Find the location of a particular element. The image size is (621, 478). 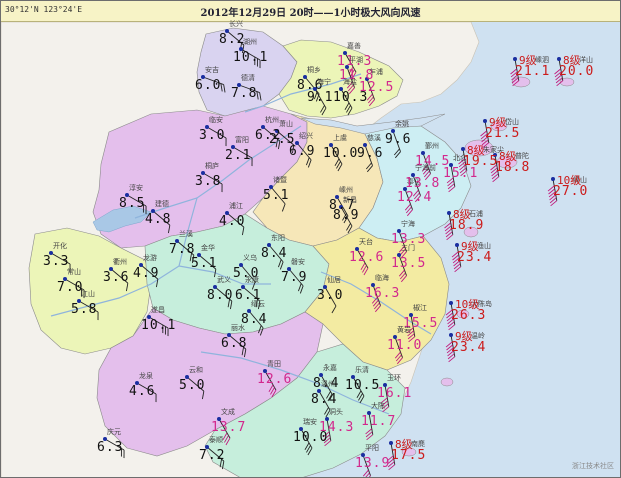

station-wind-speed: 5.8 is located at coordinates (84, 309).